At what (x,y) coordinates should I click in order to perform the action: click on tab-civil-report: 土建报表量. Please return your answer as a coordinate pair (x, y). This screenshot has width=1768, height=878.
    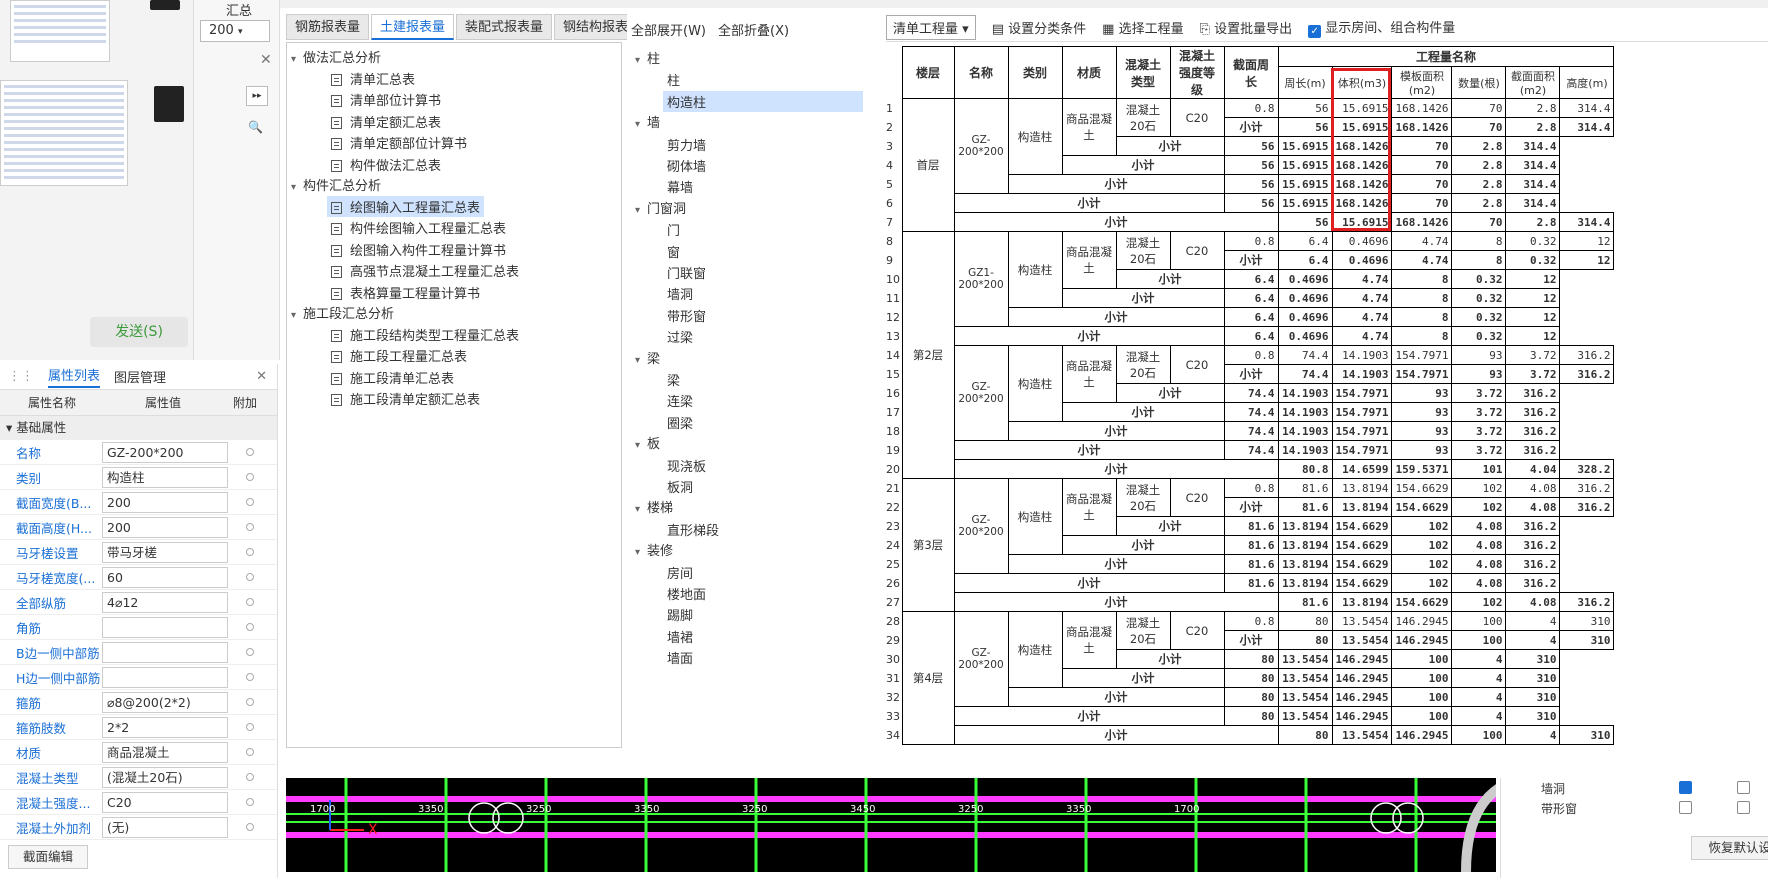
    Looking at the image, I should click on (413, 27).